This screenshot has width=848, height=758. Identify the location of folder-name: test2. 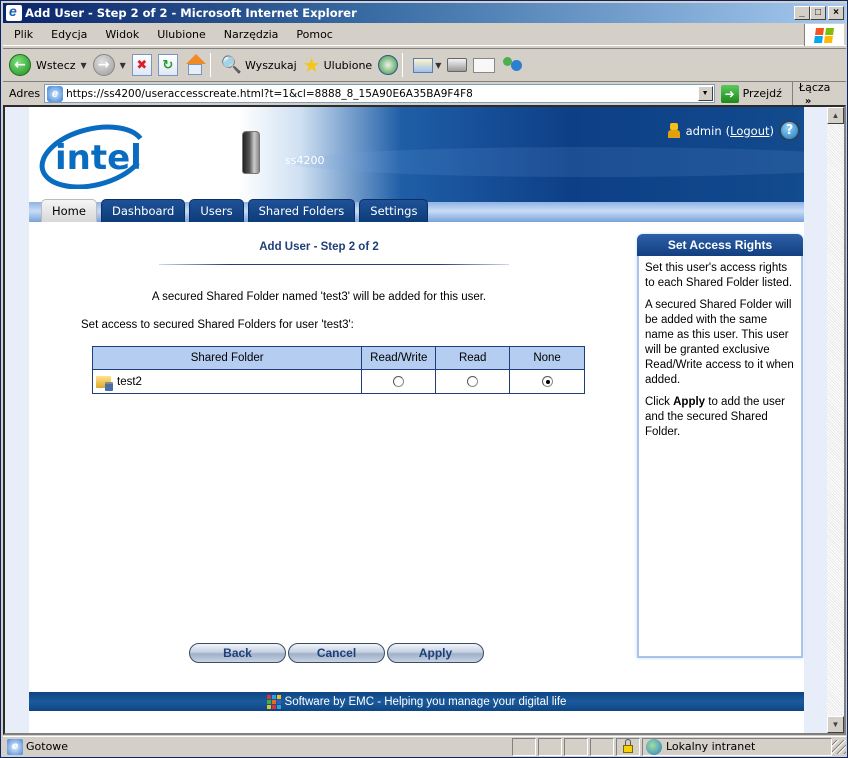
(129, 381).